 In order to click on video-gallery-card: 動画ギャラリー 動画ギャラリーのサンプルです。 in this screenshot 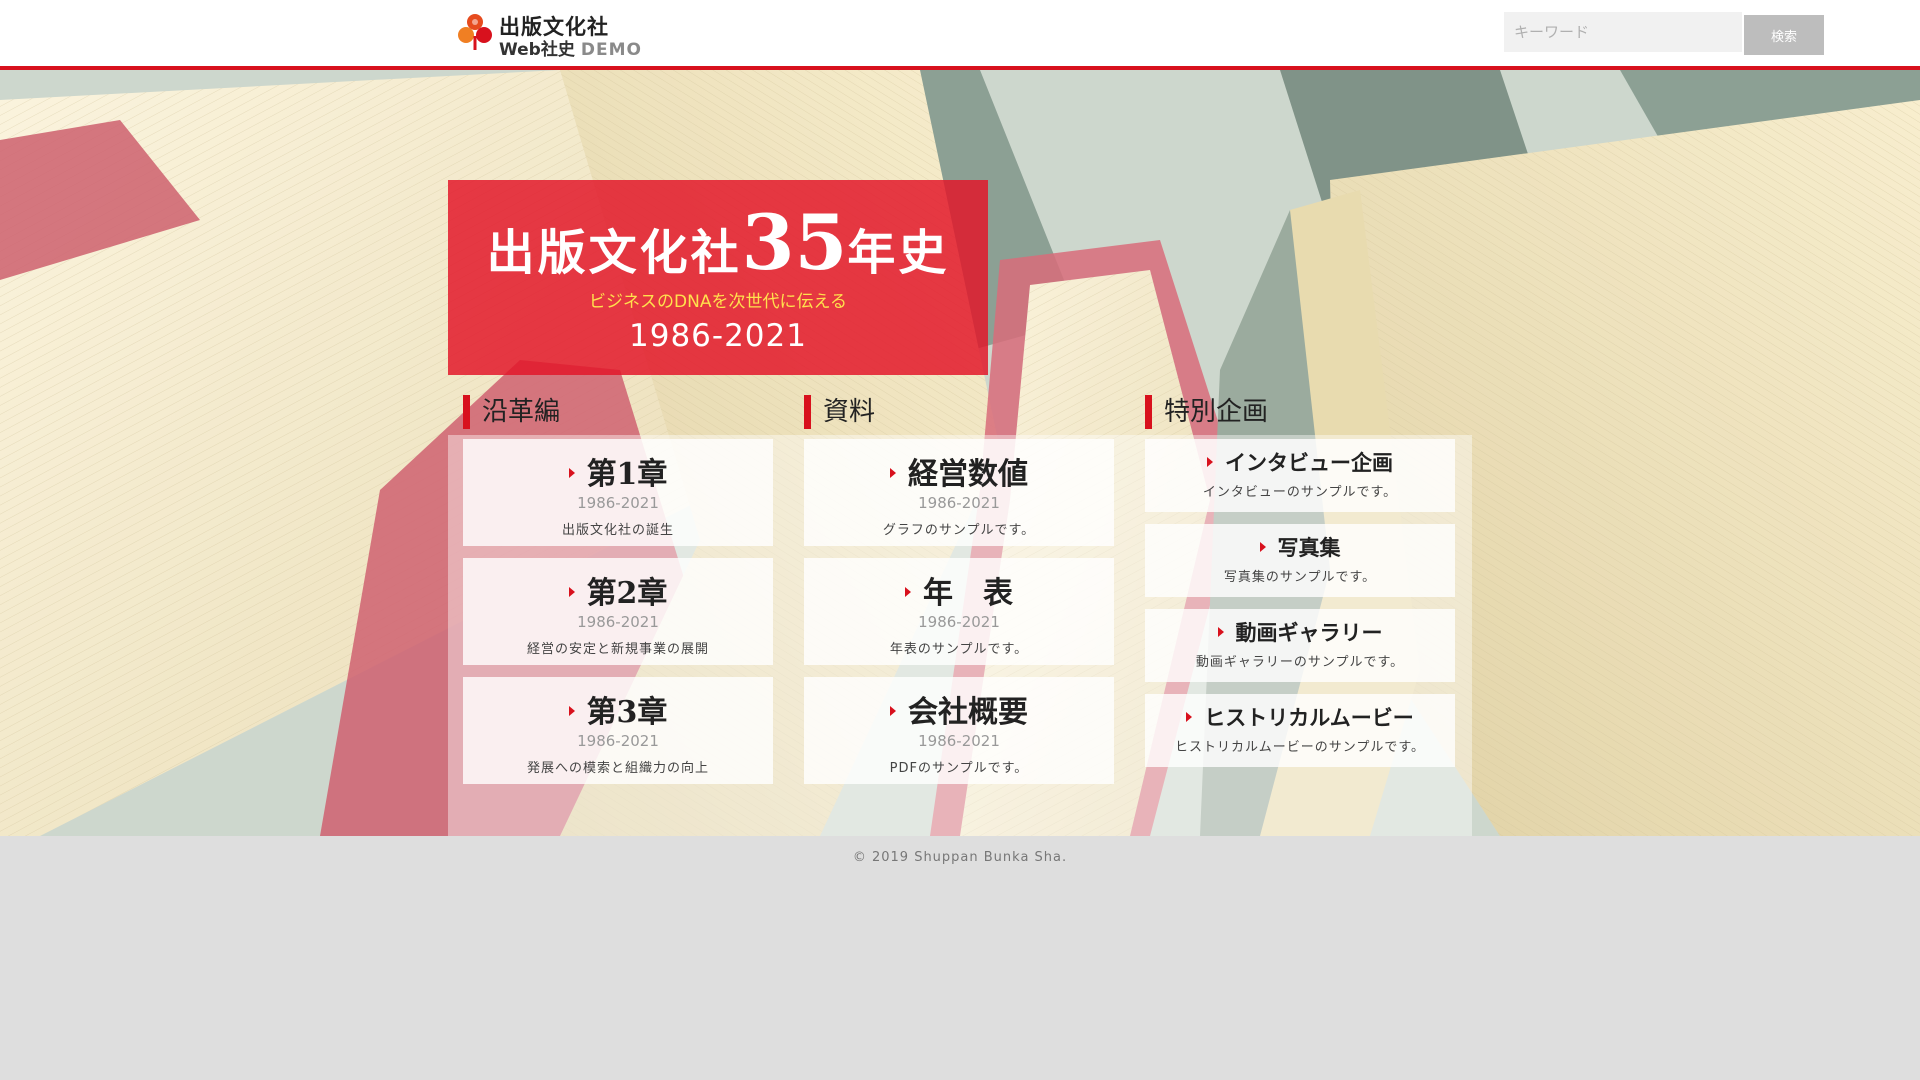, I will do `click(1300, 645)`.